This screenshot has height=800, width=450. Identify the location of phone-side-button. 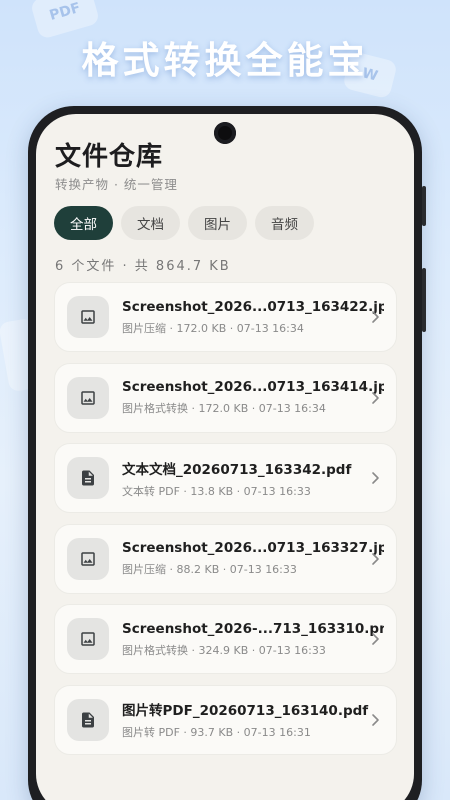
(424, 206).